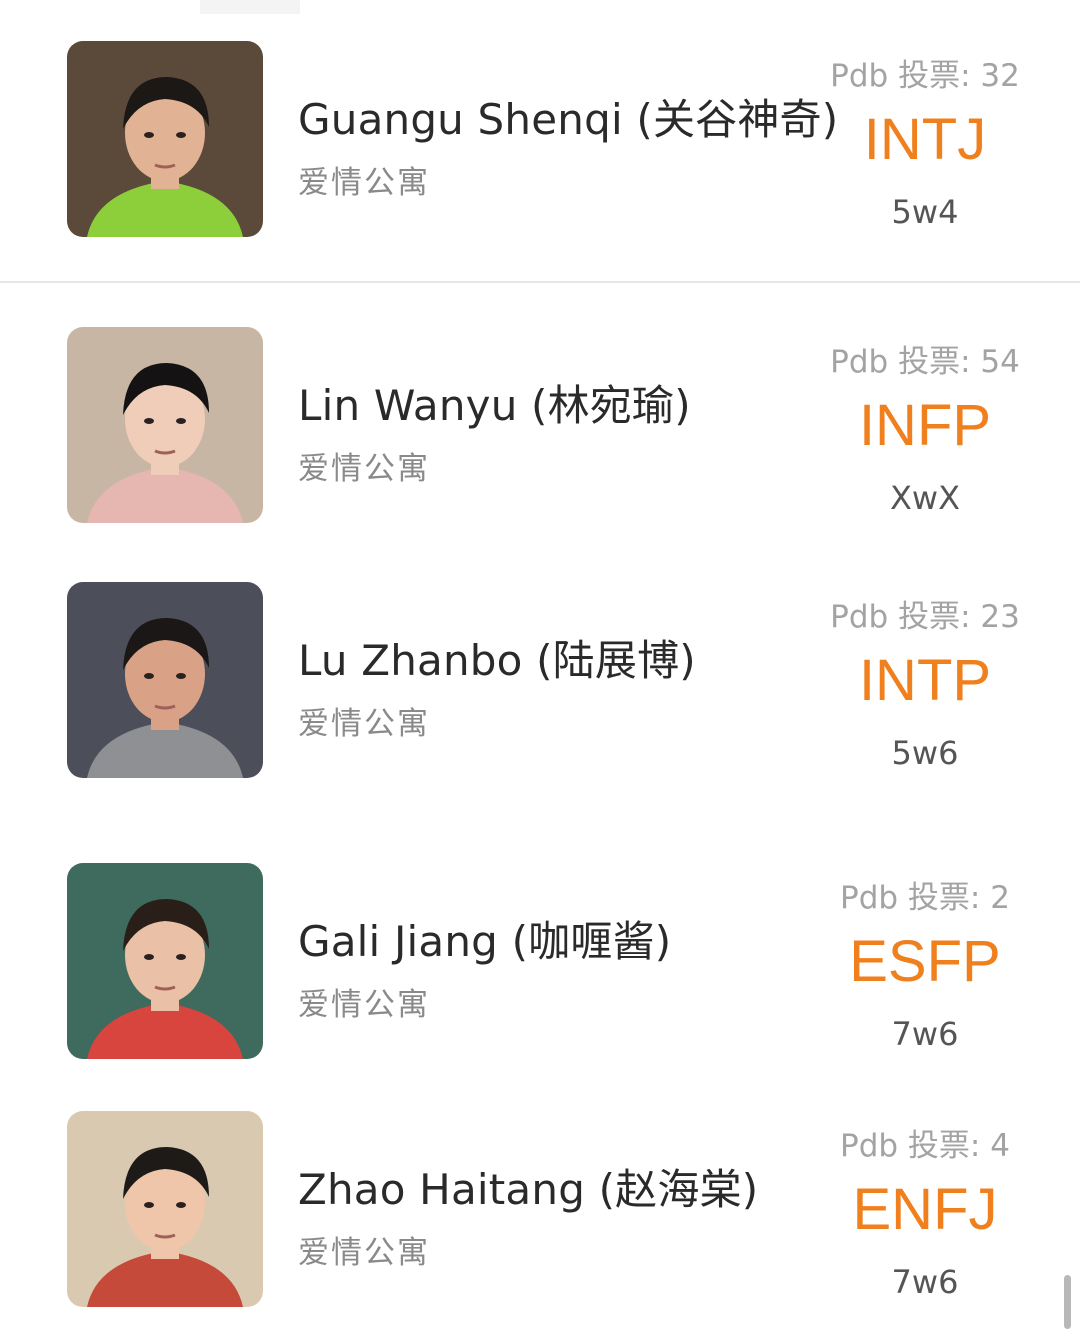 The width and height of the screenshot is (1080, 1329). Describe the element at coordinates (925, 76) in the screenshot. I see `pdb-votes: Pdb 投票: 32` at that location.